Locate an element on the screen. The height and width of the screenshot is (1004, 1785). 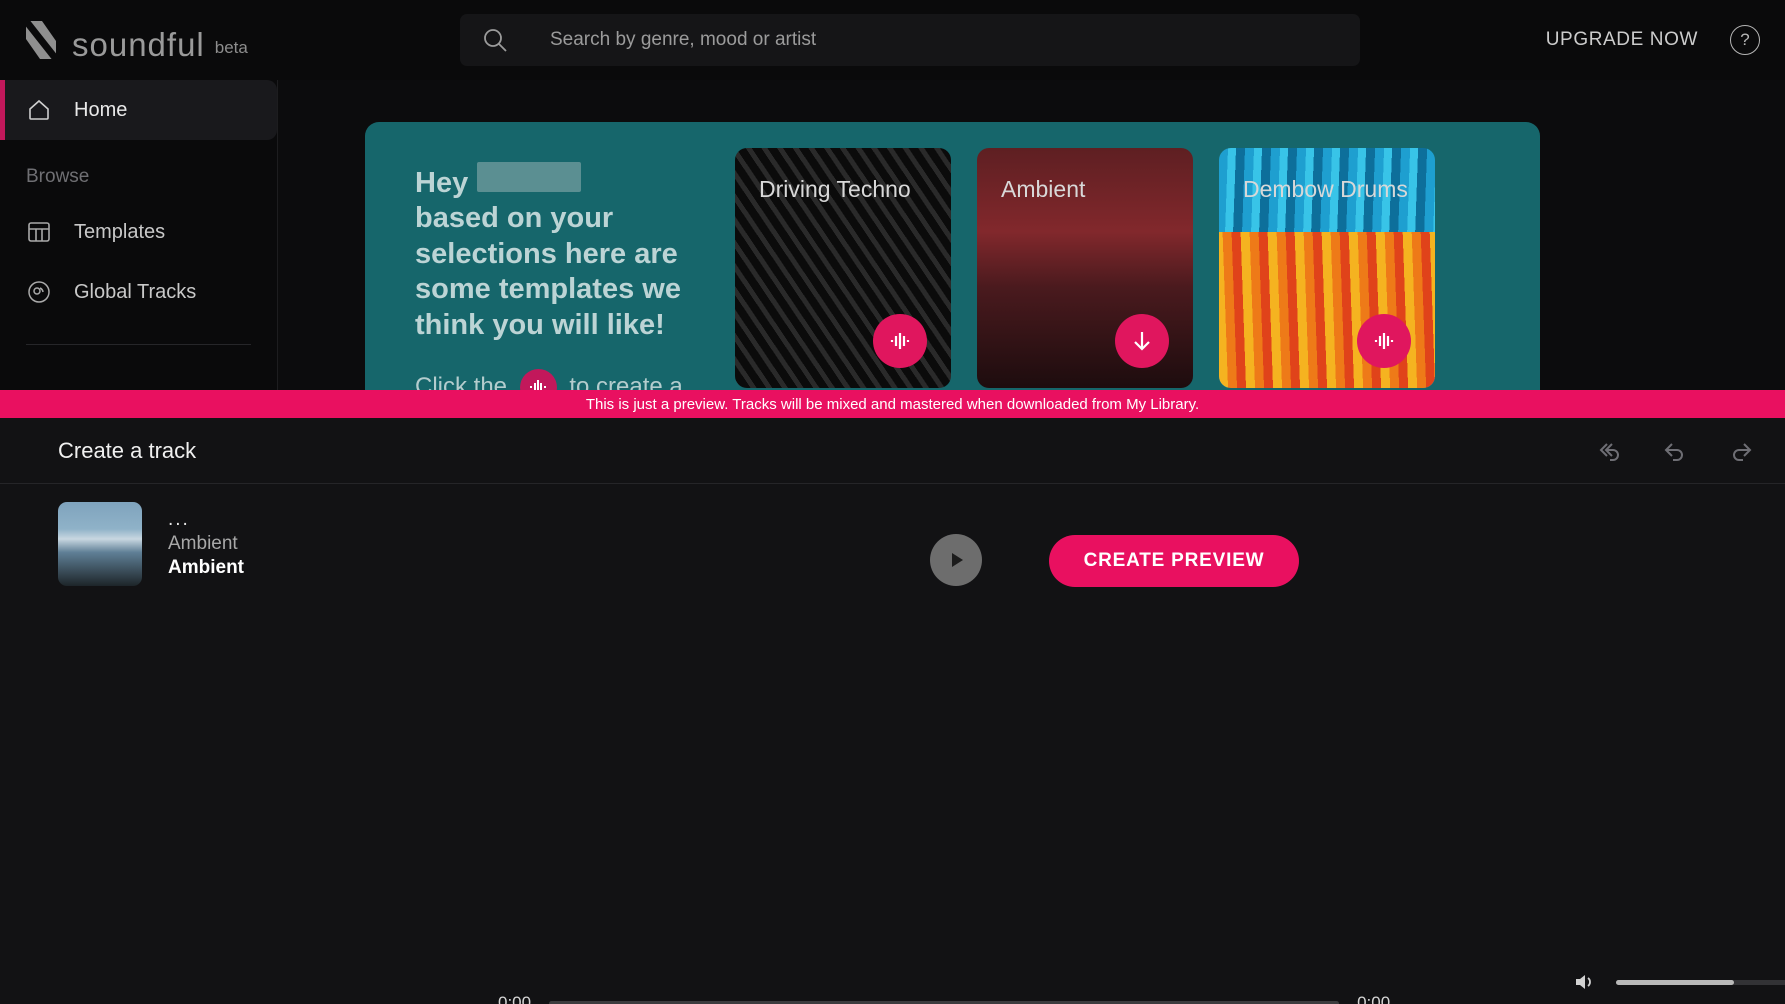
play-button is located at coordinates (956, 560).